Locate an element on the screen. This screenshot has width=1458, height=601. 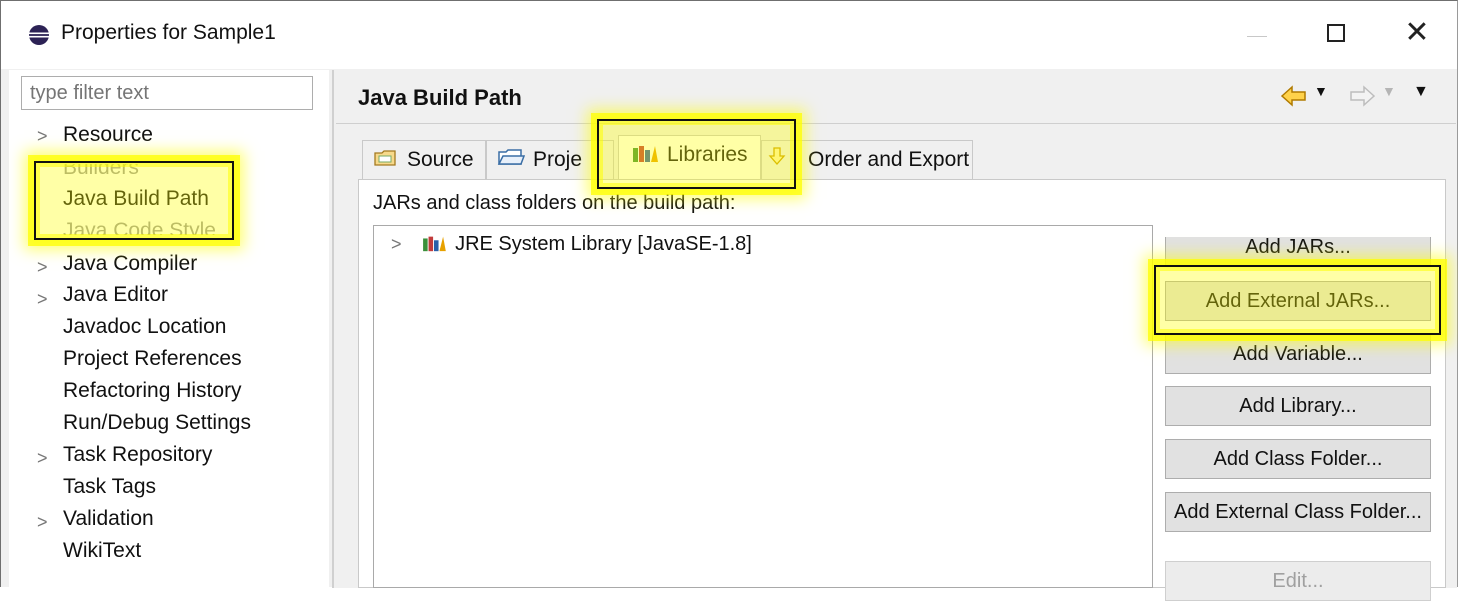
page-title: Java Build Path is located at coordinates (440, 97).